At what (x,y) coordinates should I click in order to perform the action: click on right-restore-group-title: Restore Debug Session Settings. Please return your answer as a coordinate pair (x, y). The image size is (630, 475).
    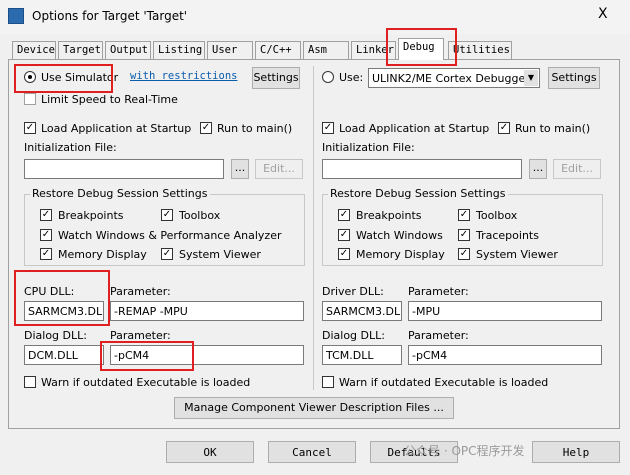
    Looking at the image, I should click on (418, 193).